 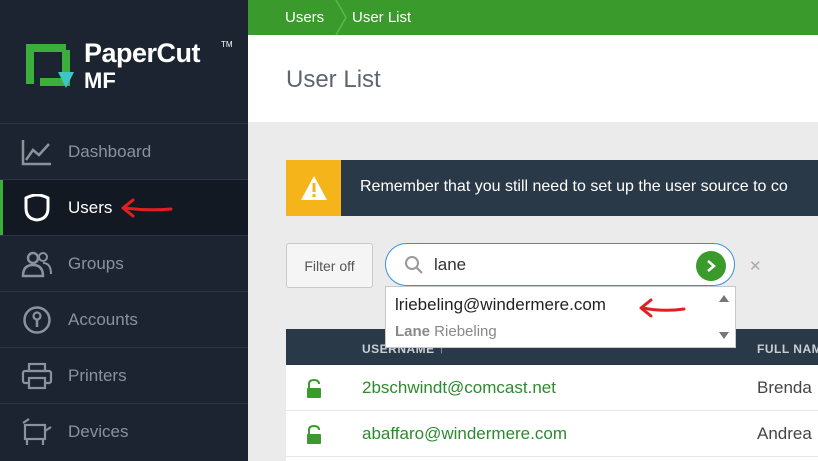 I want to click on username-link: abaffaro@windermere.com, so click(x=464, y=434).